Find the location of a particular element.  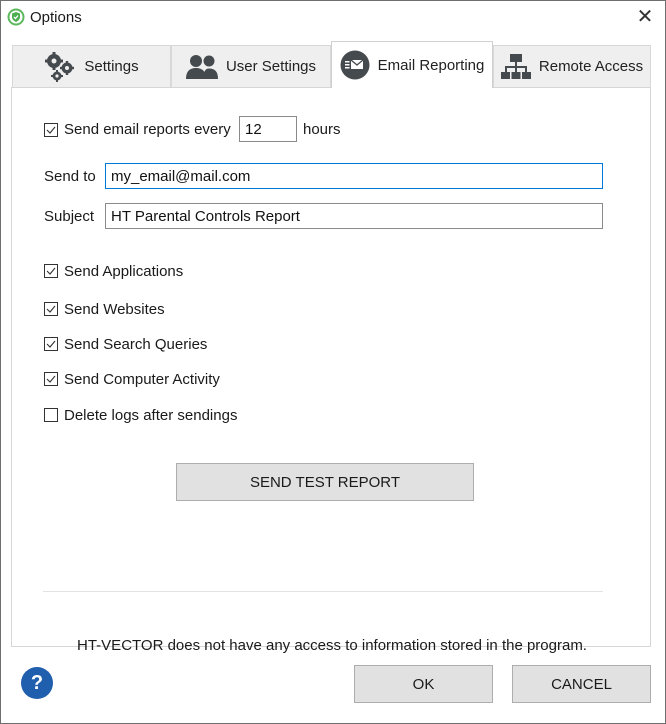

close-icon: ✕ is located at coordinates (645, 17).